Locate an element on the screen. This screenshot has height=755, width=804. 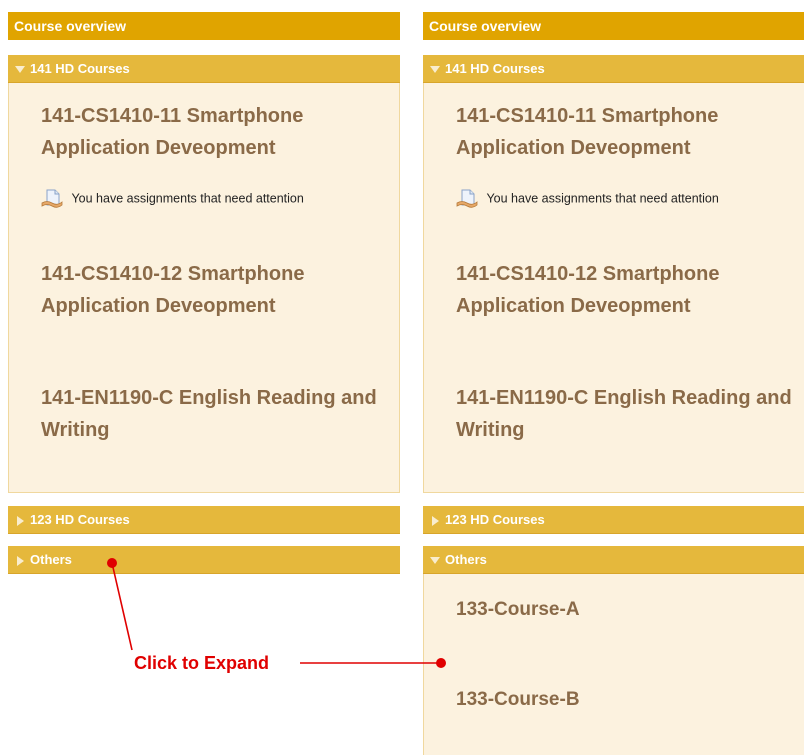
course-link: 133-Course-B is located at coordinates (625, 700).